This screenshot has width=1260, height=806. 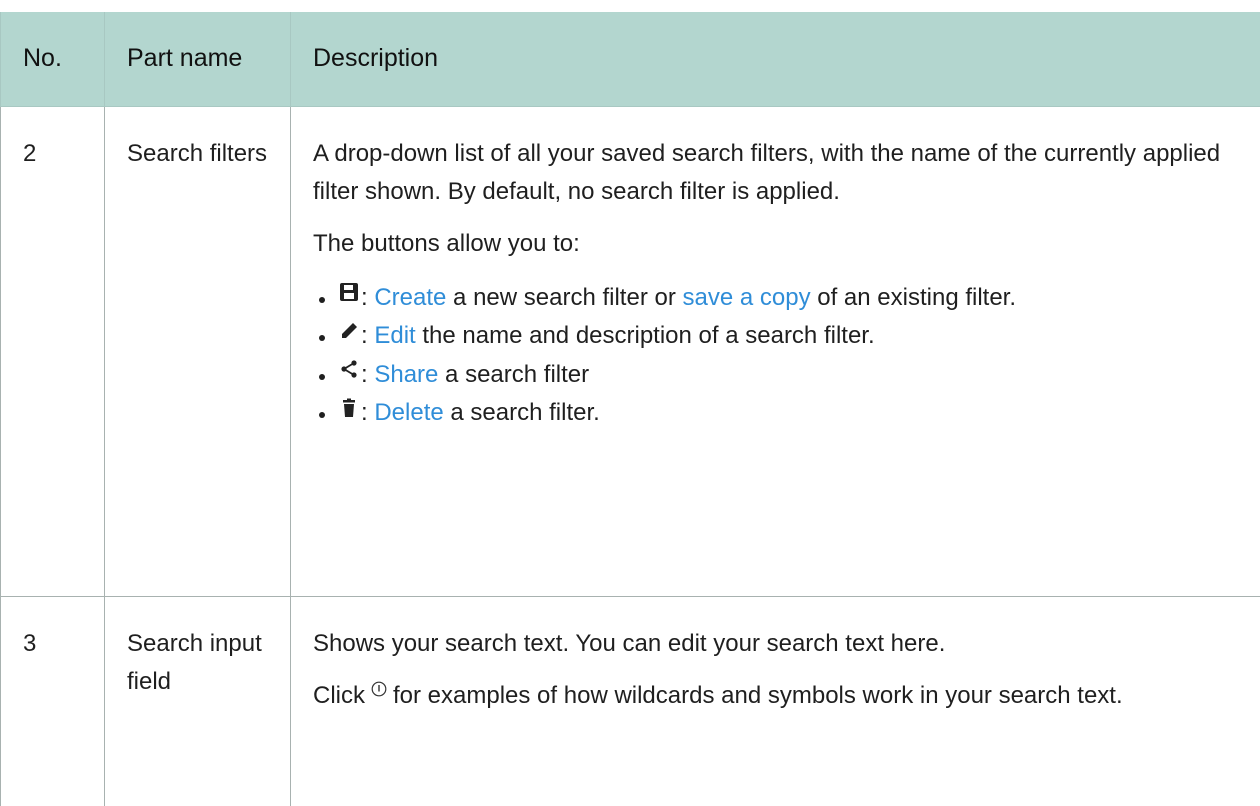 I want to click on row-number: 2, so click(x=53, y=351).